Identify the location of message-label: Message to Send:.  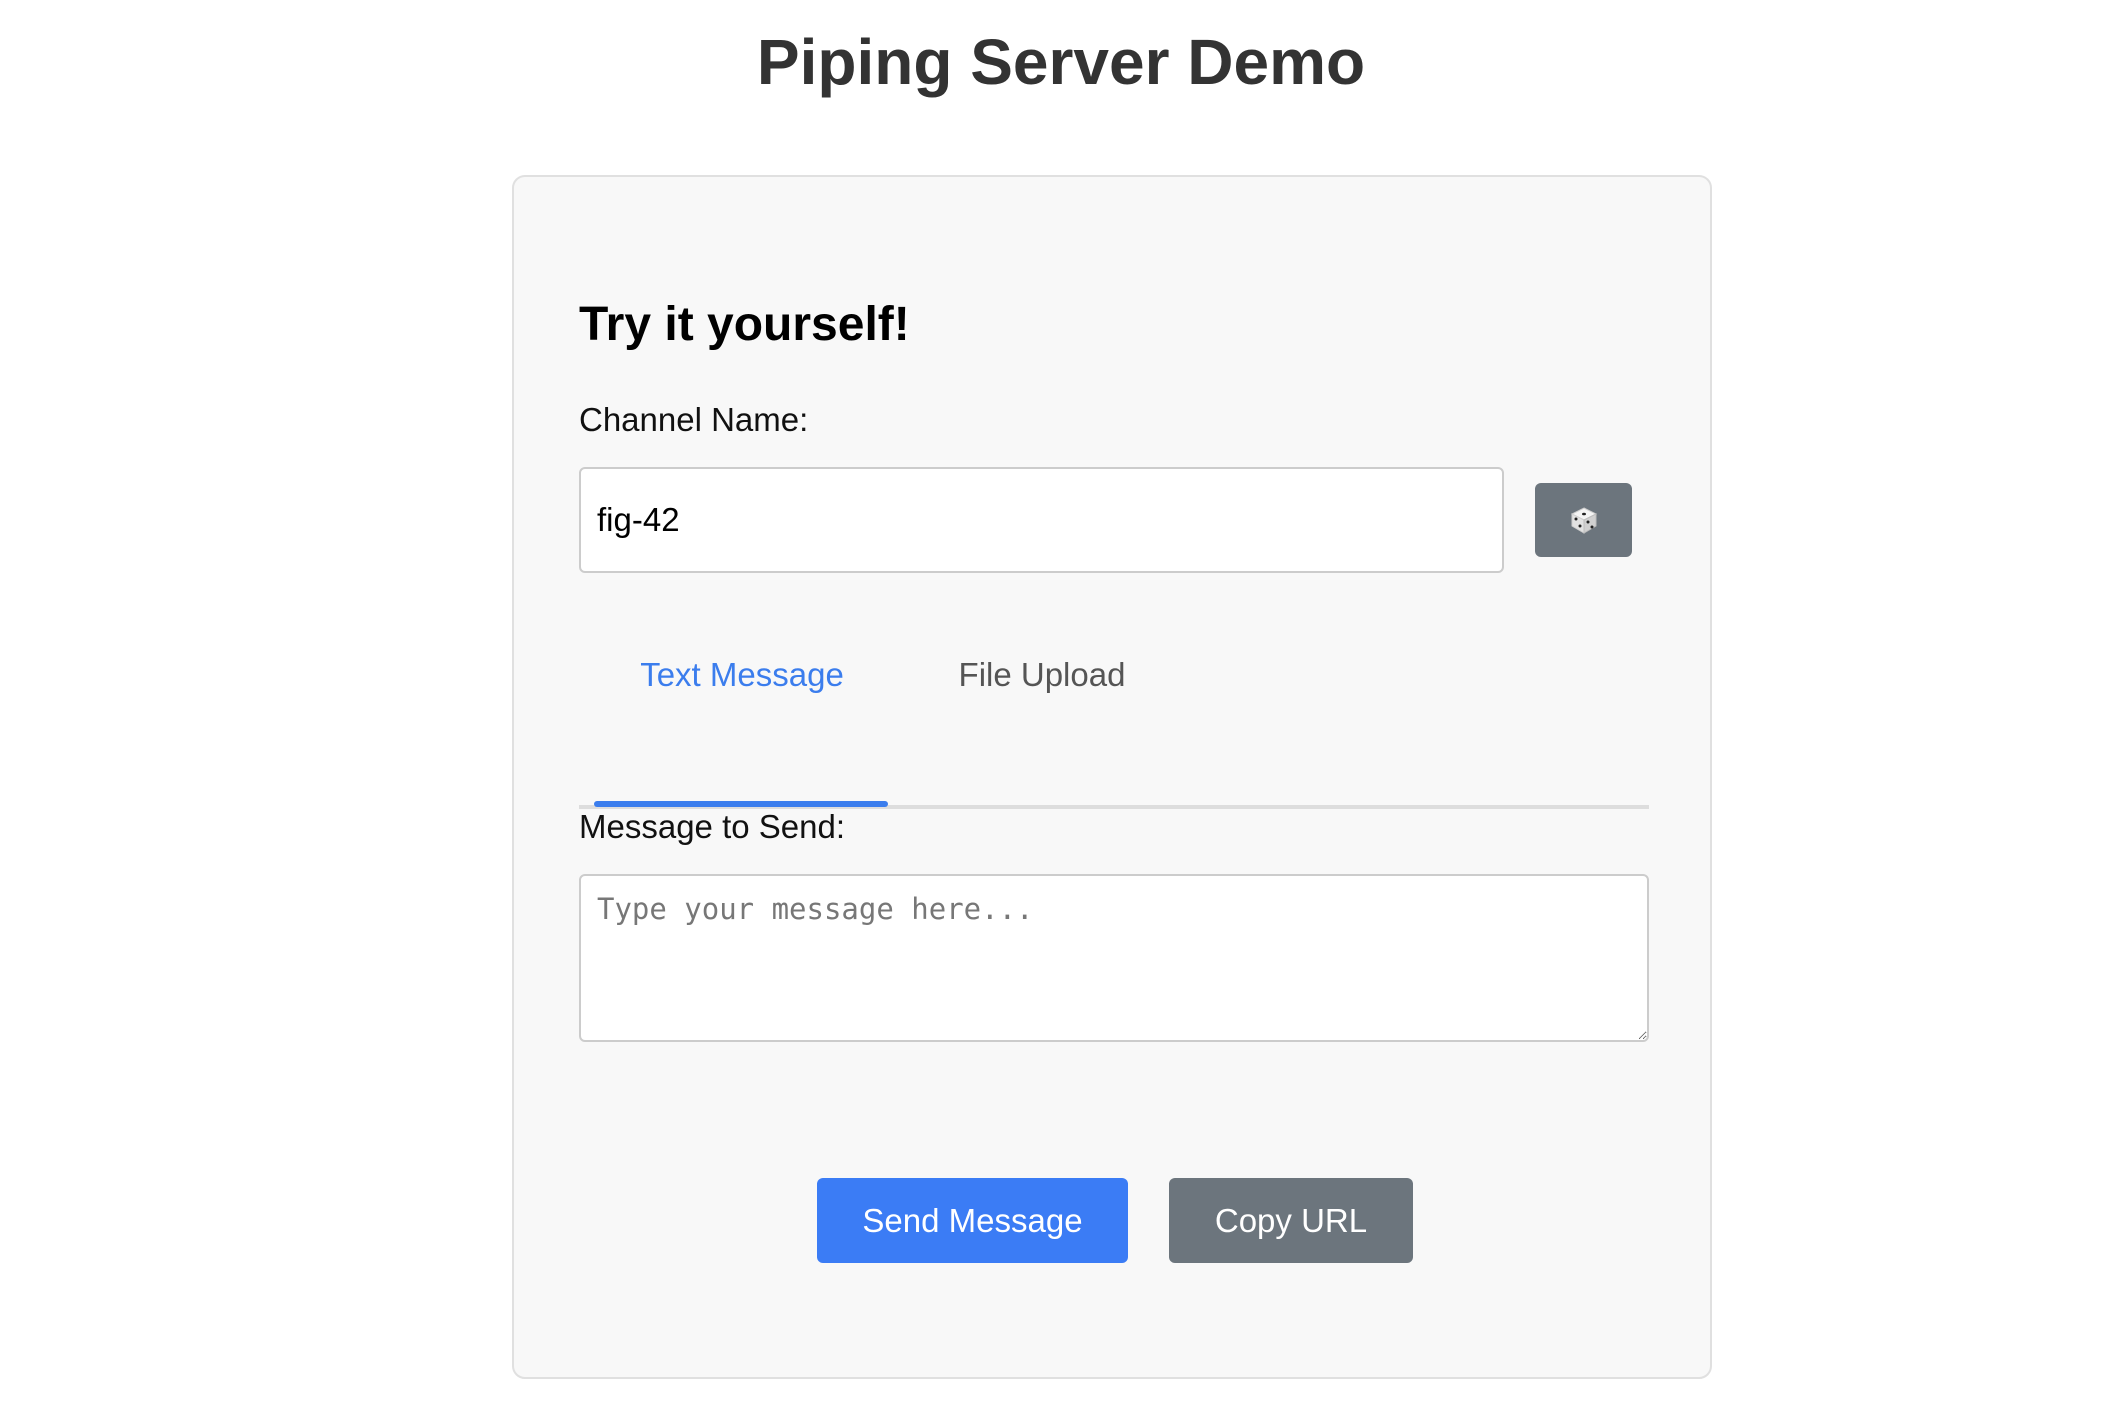
(712, 826).